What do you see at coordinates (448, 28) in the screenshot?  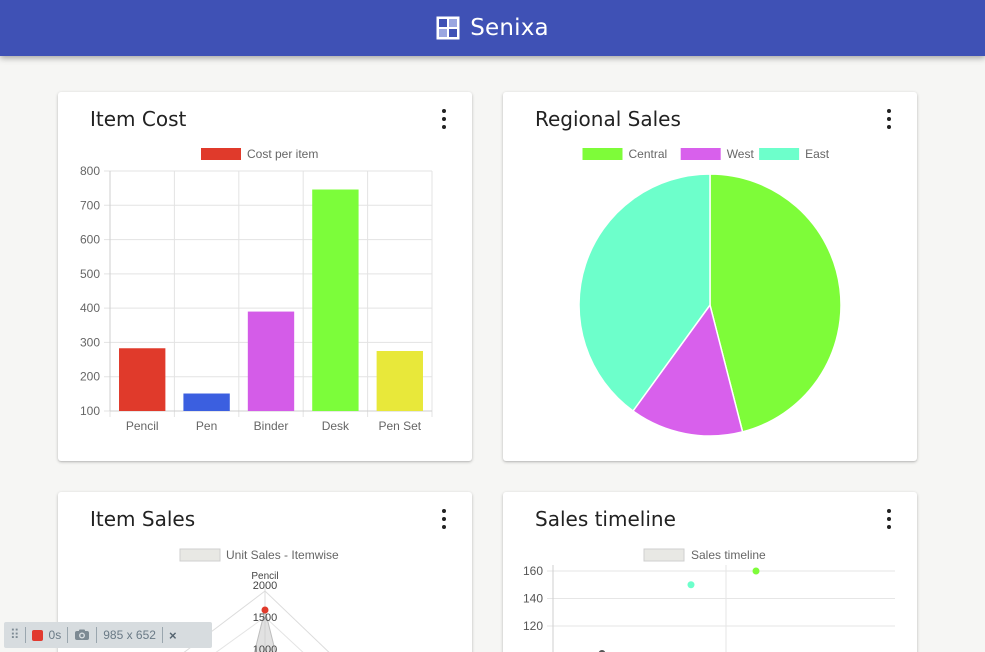 I see `app-logo-icon` at bounding box center [448, 28].